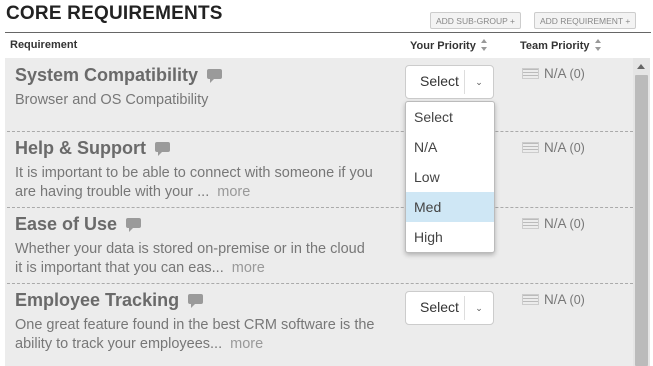 The width and height of the screenshot is (653, 366). What do you see at coordinates (80, 148) in the screenshot?
I see `requirement-title-text: Help & Support` at bounding box center [80, 148].